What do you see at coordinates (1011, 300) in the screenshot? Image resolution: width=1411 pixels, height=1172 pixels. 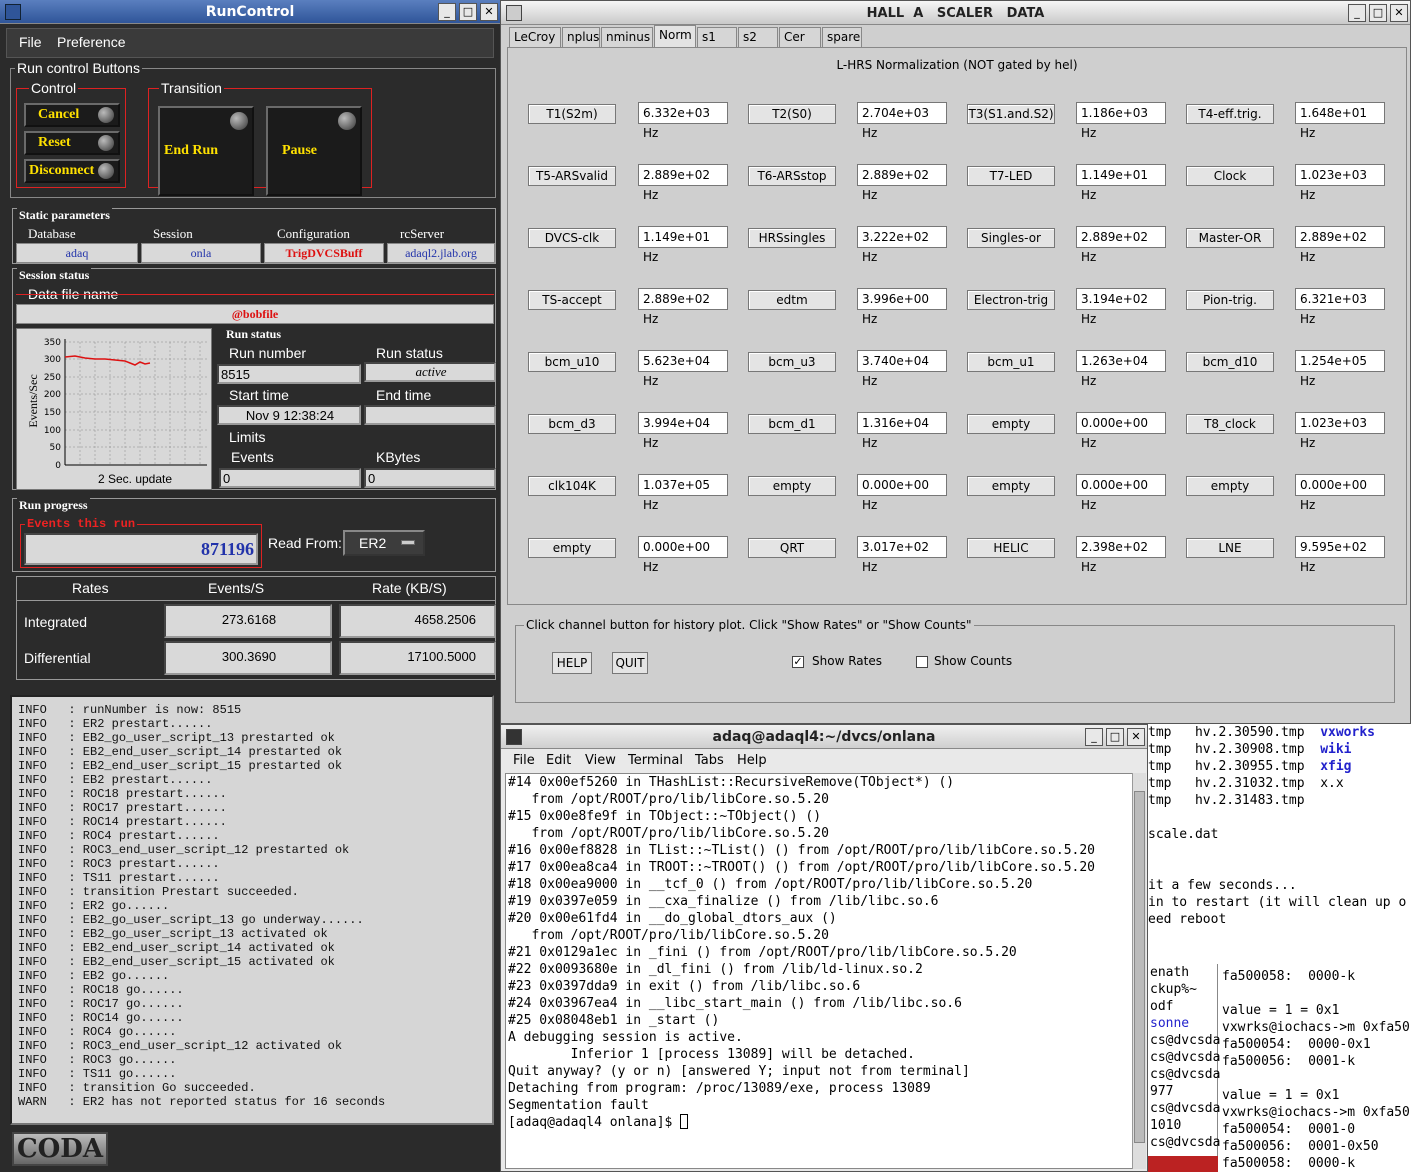 I see `channel-button: Electron-trig` at bounding box center [1011, 300].